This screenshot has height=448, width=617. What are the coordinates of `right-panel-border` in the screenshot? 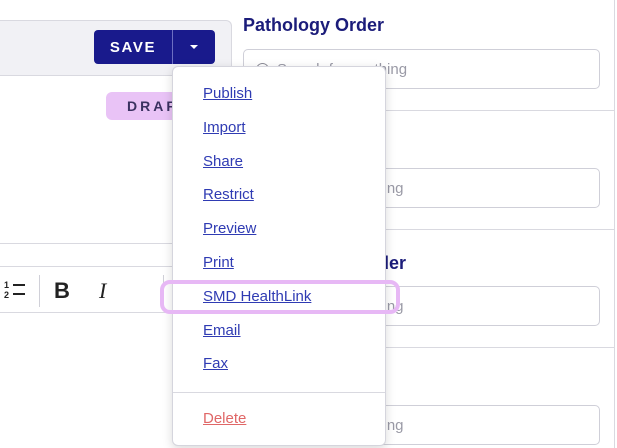 It's located at (614, 224).